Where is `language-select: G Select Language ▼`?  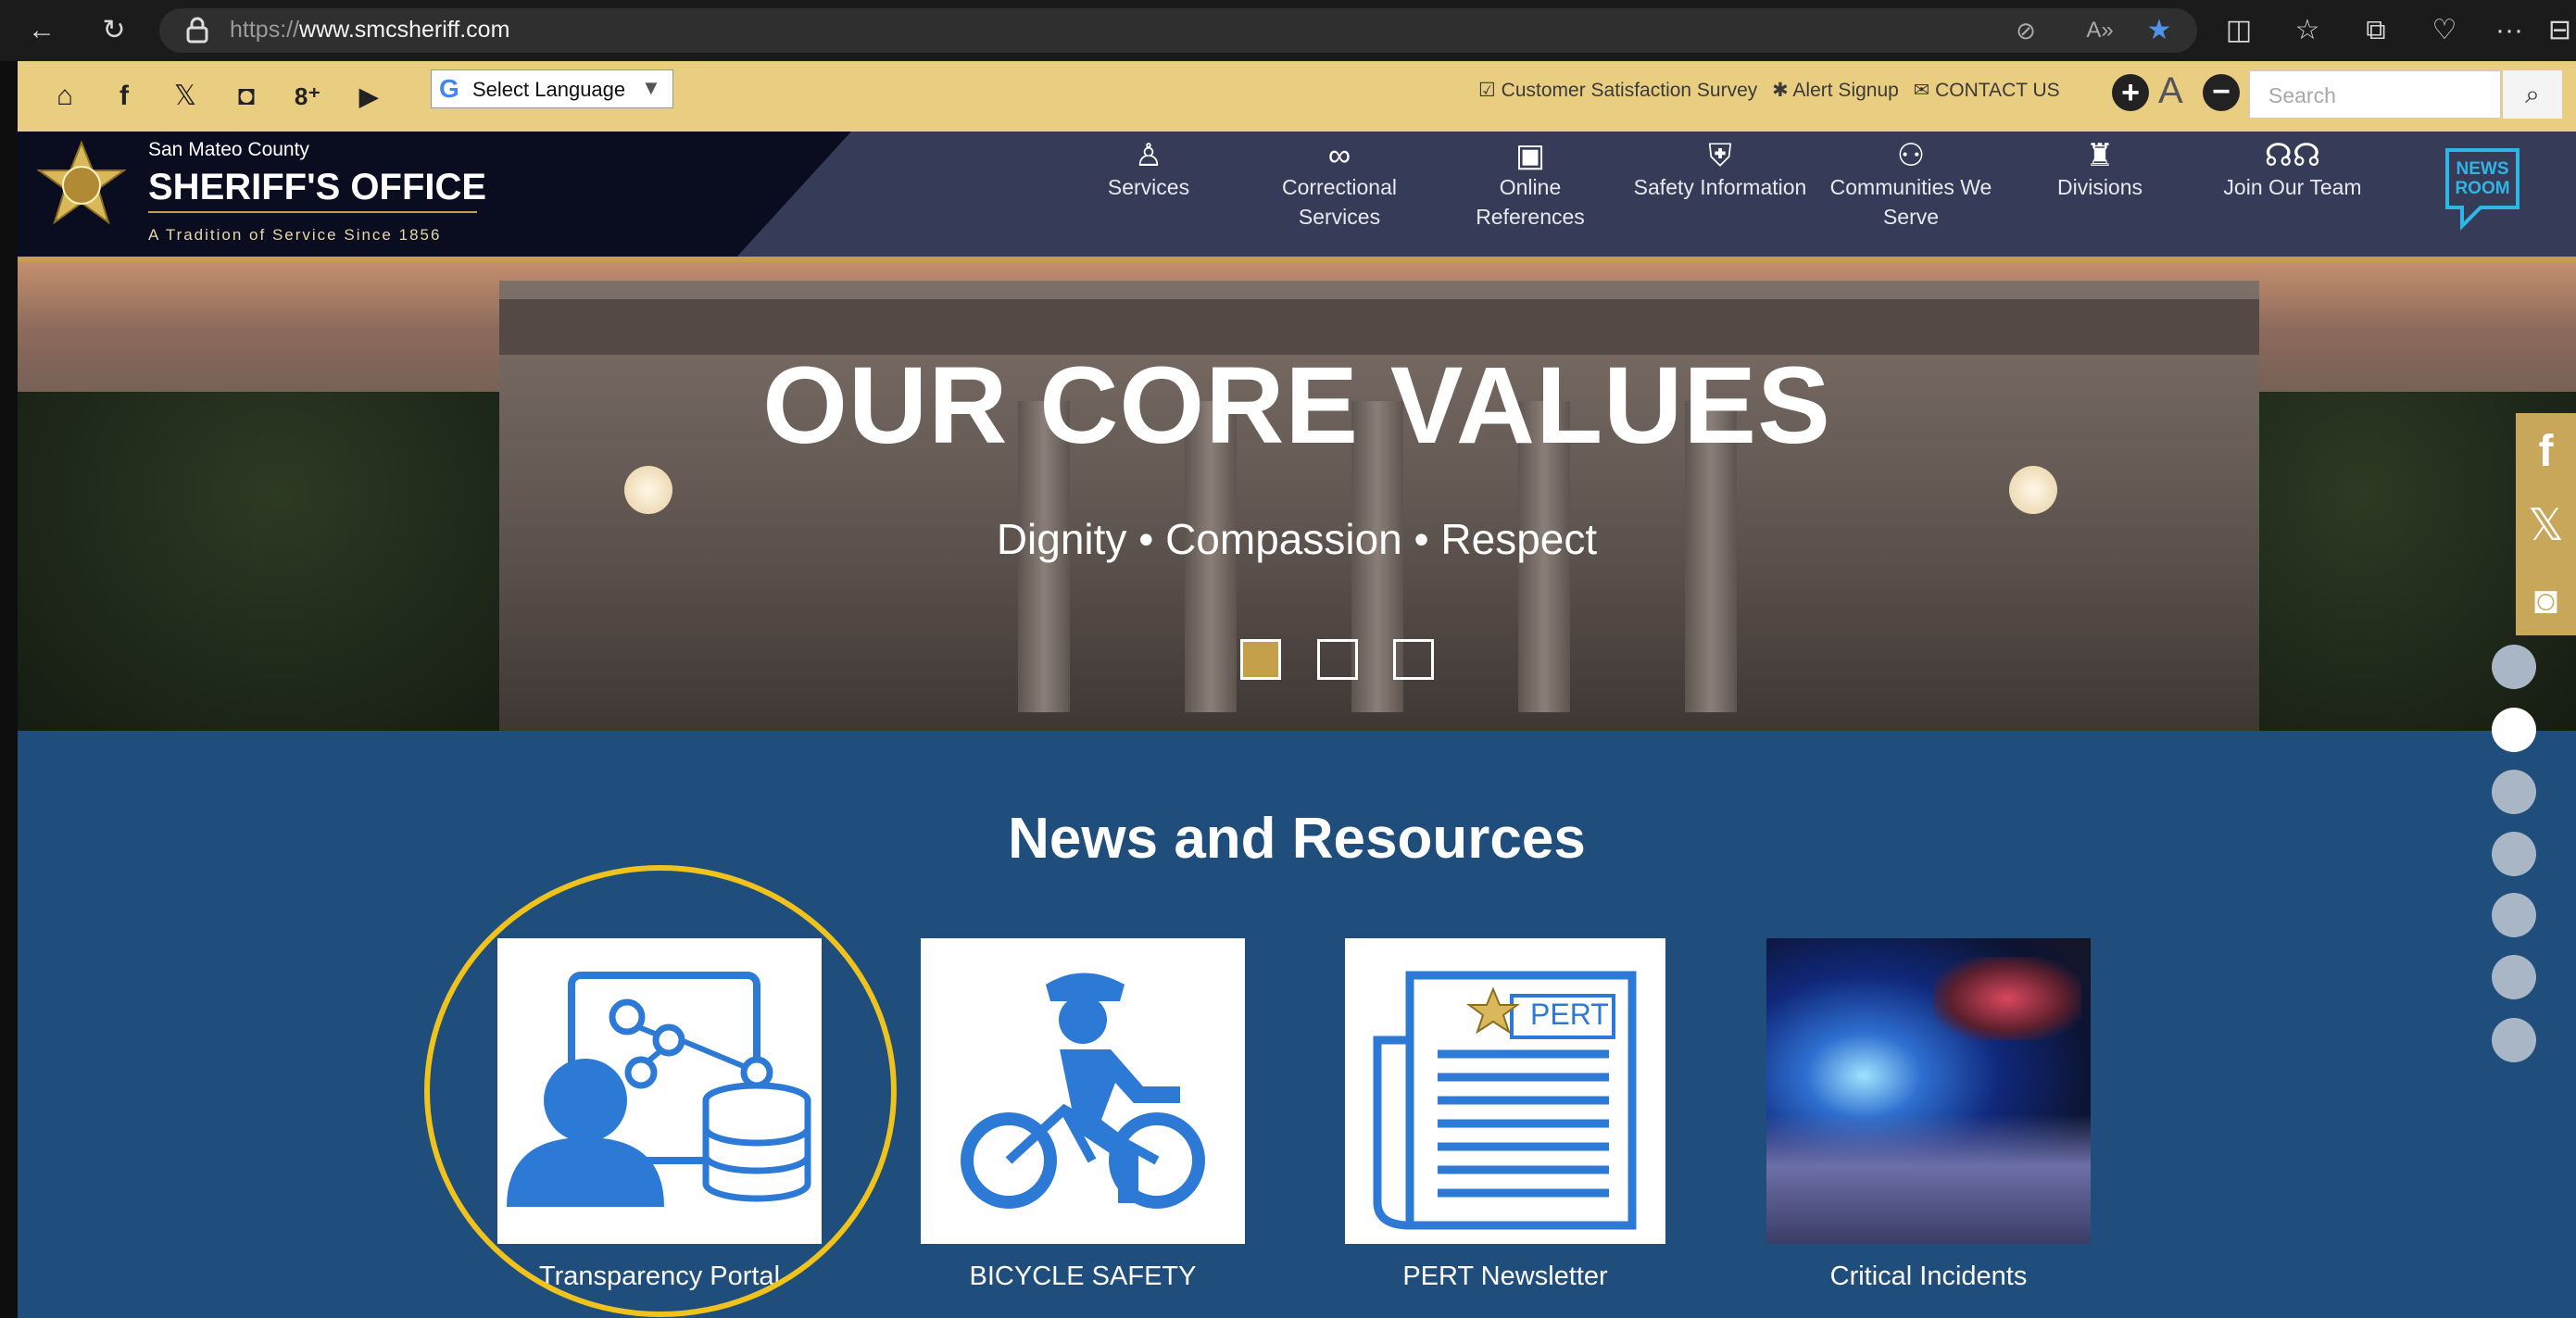
language-select: G Select Language ▼ is located at coordinates (552, 89).